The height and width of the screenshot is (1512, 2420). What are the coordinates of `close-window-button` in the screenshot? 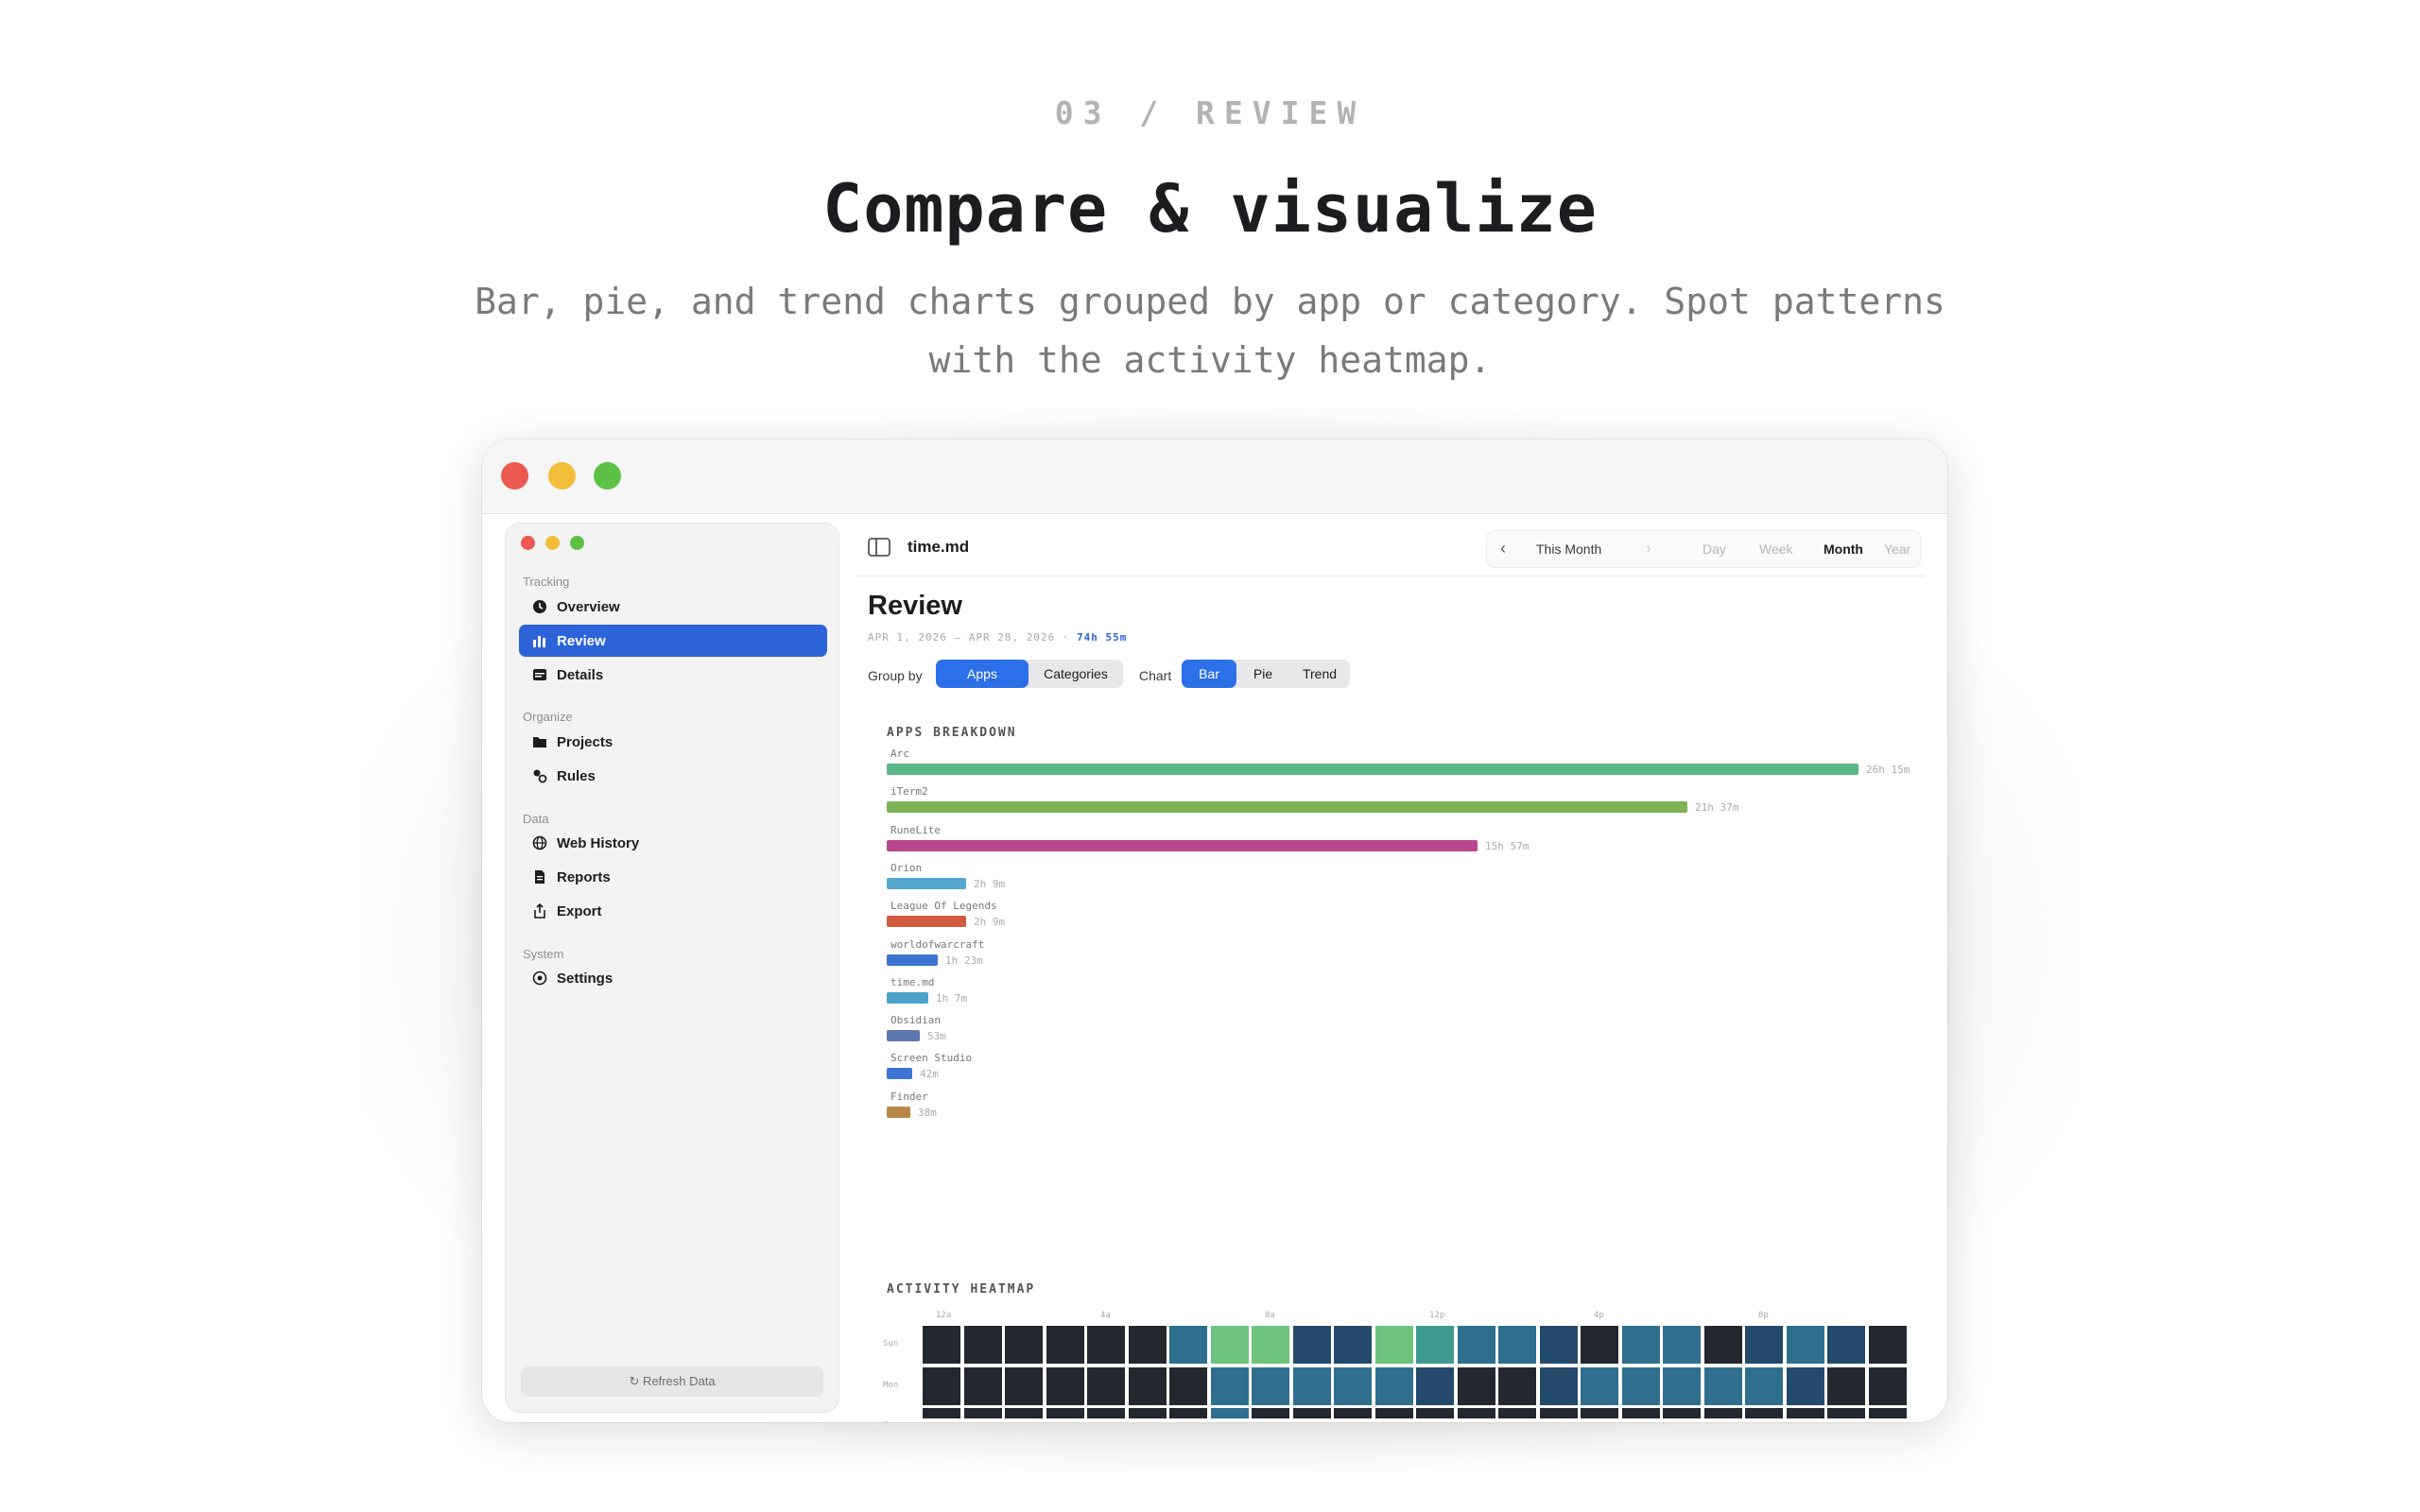 It's located at (514, 476).